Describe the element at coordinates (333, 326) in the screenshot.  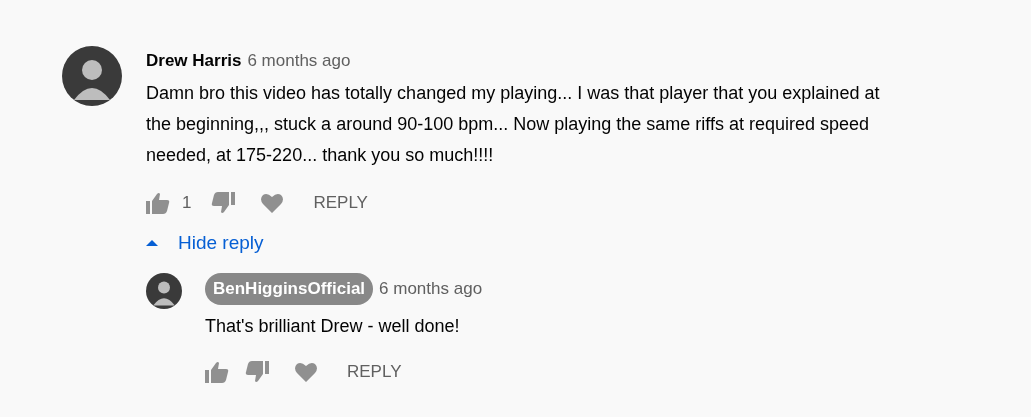
I see `comment-text: That's brilliant Drew - well done!` at that location.